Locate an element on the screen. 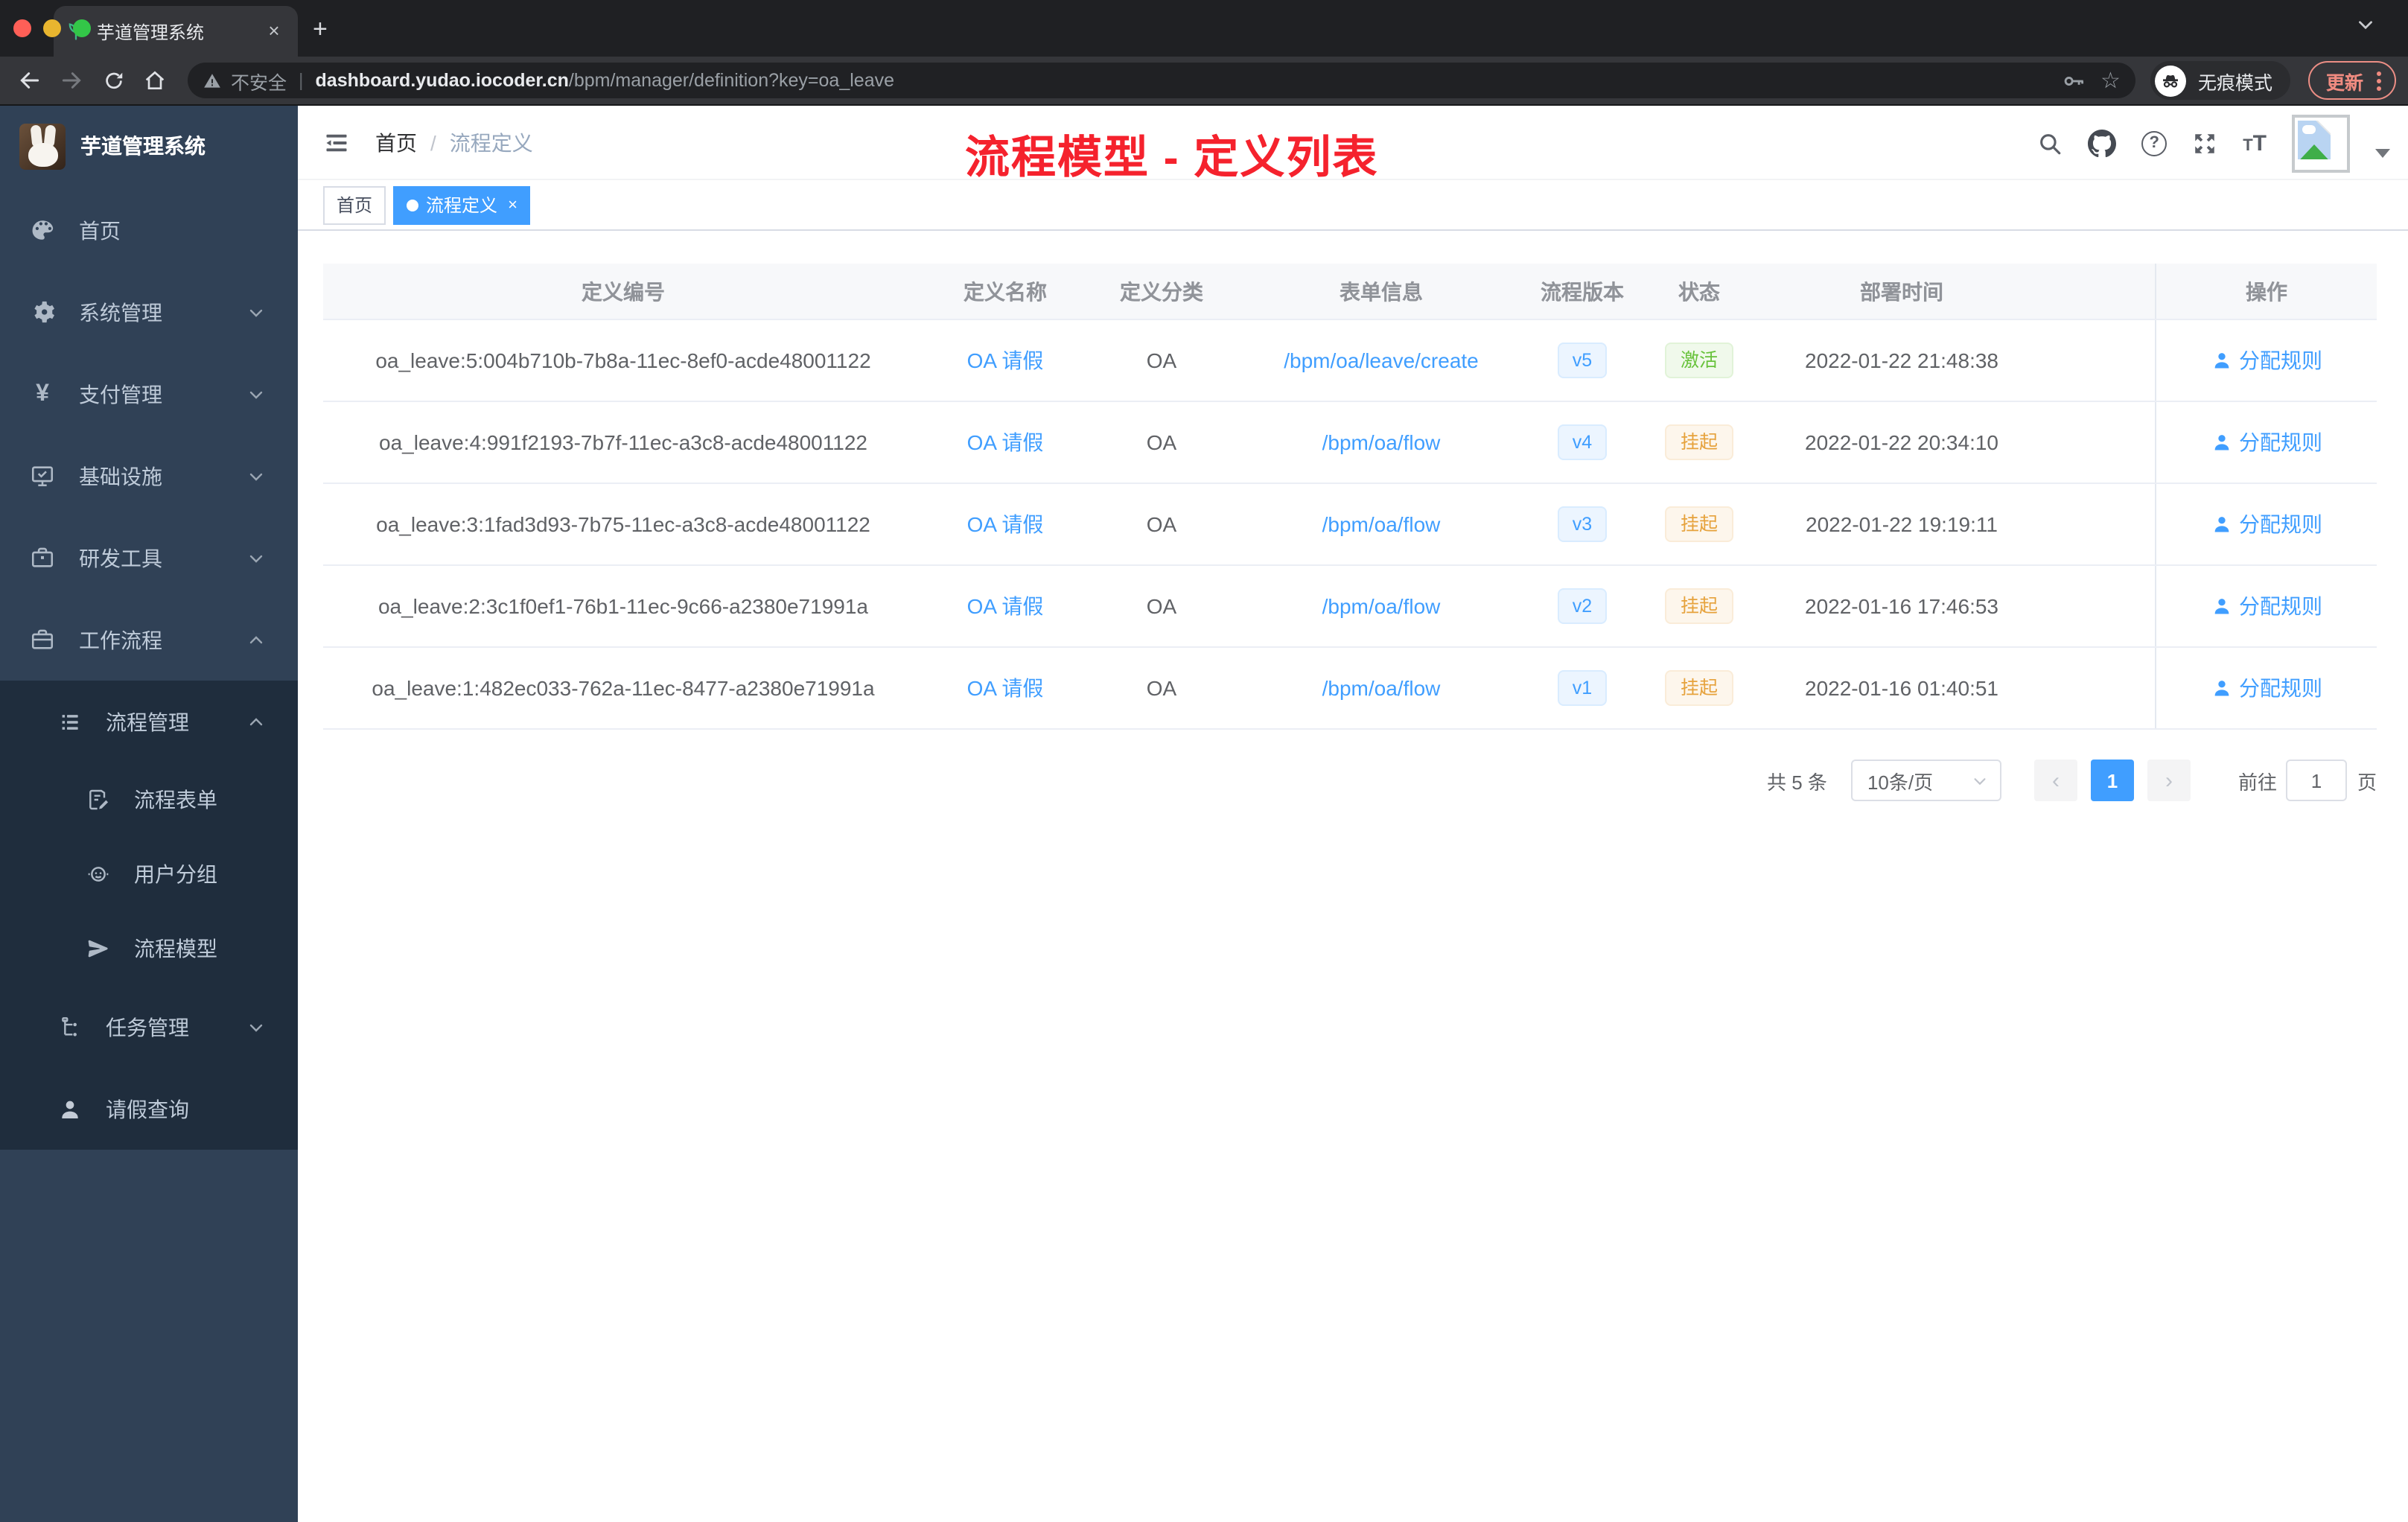  sidebar-item-dev-tools: 研发工具 is located at coordinates (149, 558).